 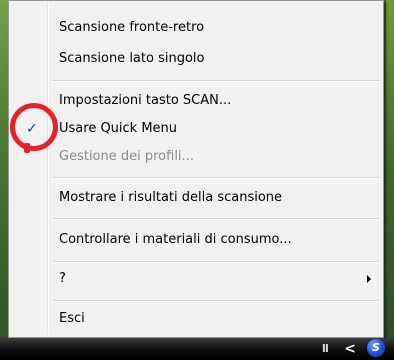 What do you see at coordinates (196, 319) in the screenshot?
I see `menu-item-exit: Esci` at bounding box center [196, 319].